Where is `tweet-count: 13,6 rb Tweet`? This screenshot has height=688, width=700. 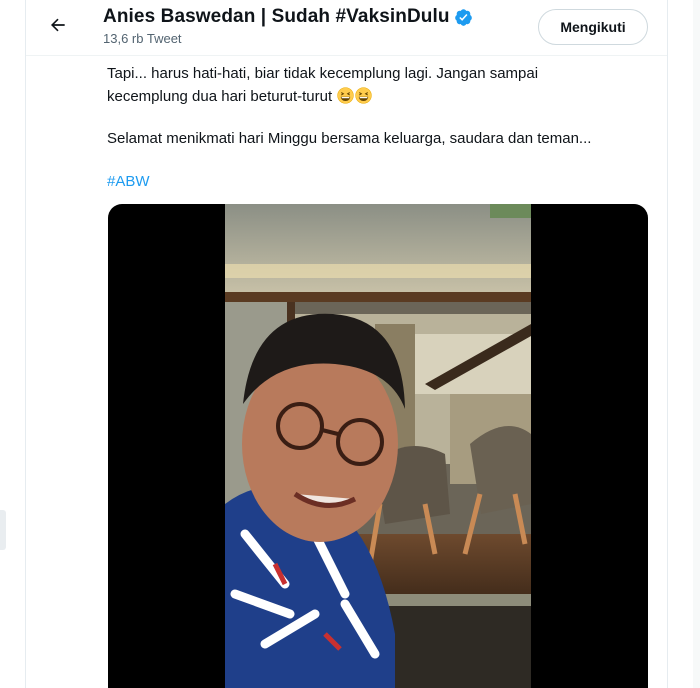
tweet-count: 13,6 rb Tweet is located at coordinates (142, 38).